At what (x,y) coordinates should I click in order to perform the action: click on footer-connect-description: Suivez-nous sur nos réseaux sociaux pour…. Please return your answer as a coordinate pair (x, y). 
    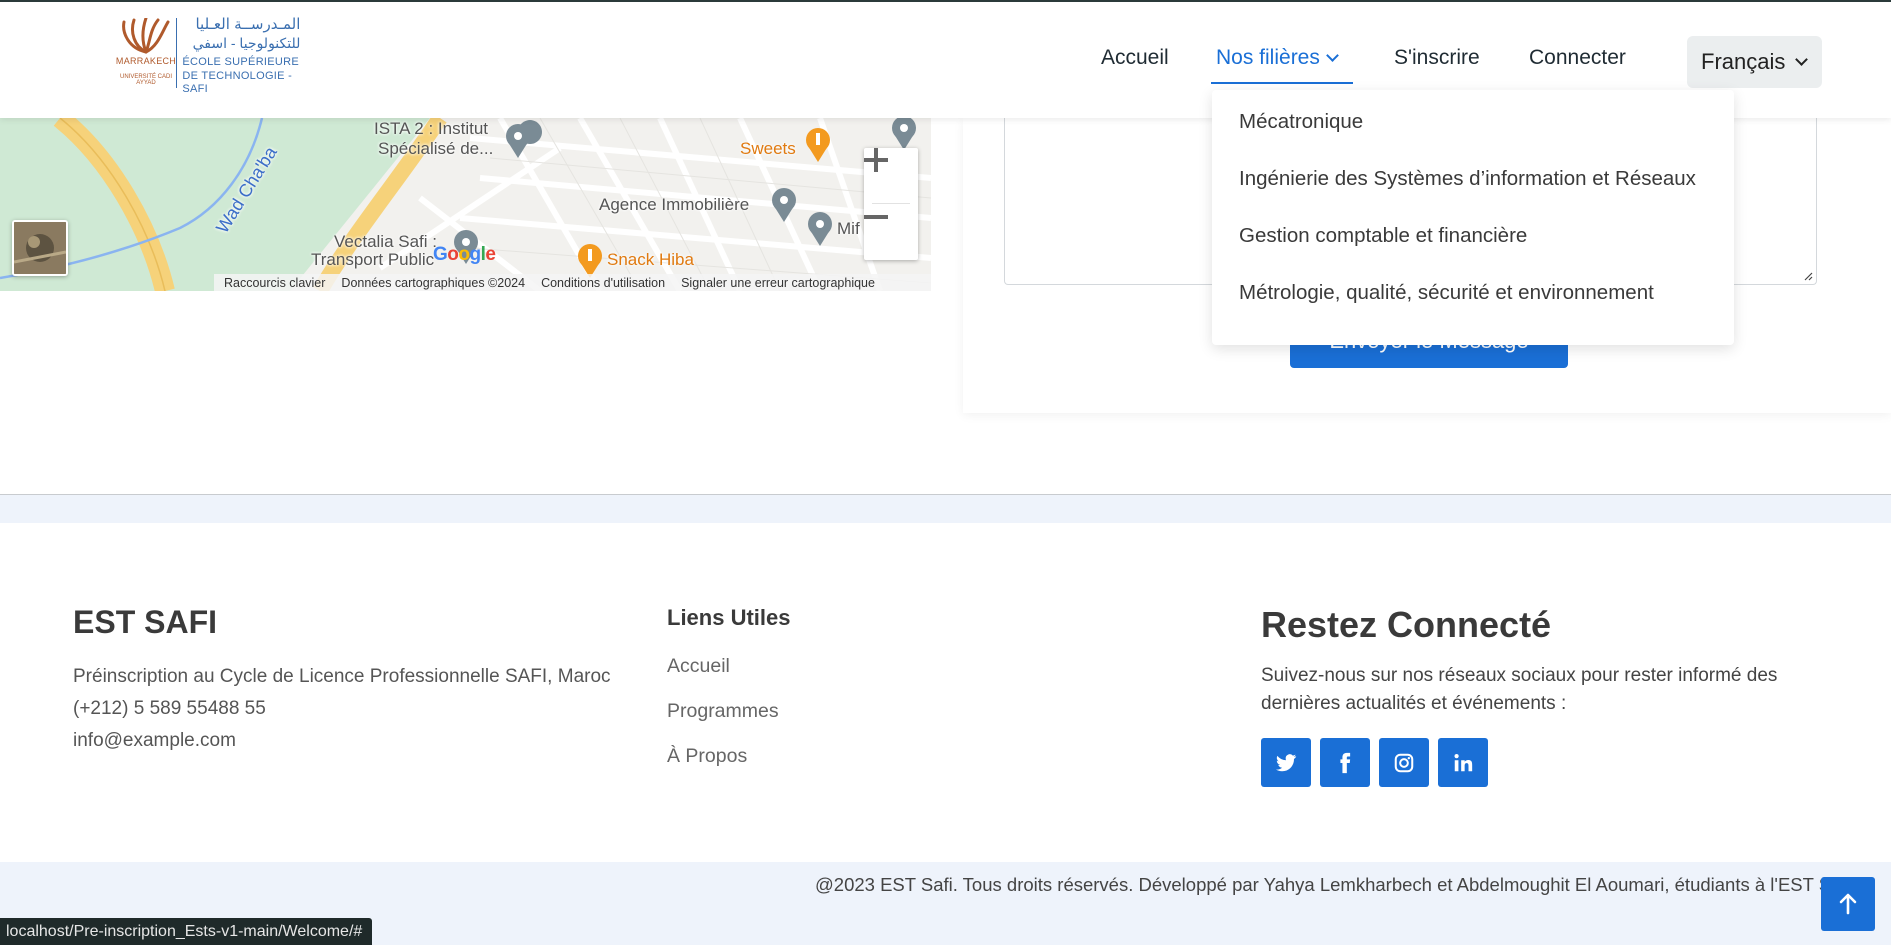
    Looking at the image, I should click on (1519, 689).